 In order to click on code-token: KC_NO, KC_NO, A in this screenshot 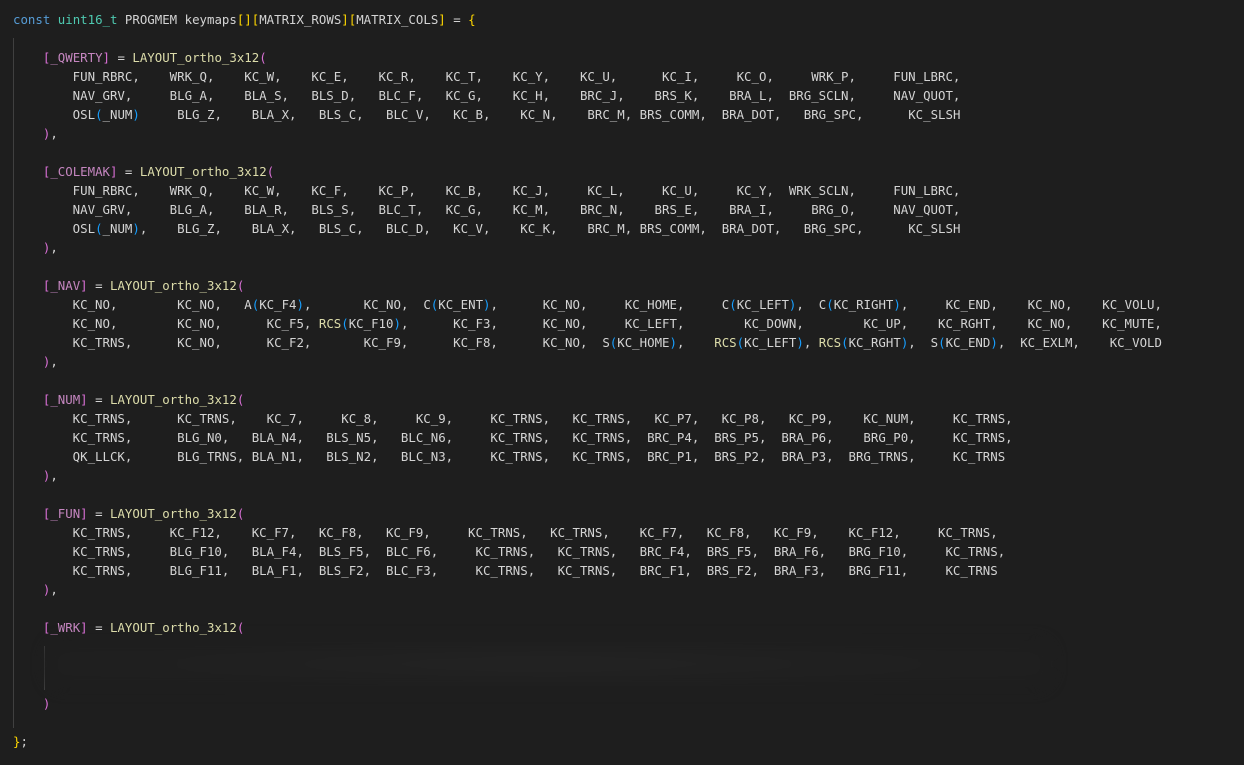, I will do `click(132, 304)`.